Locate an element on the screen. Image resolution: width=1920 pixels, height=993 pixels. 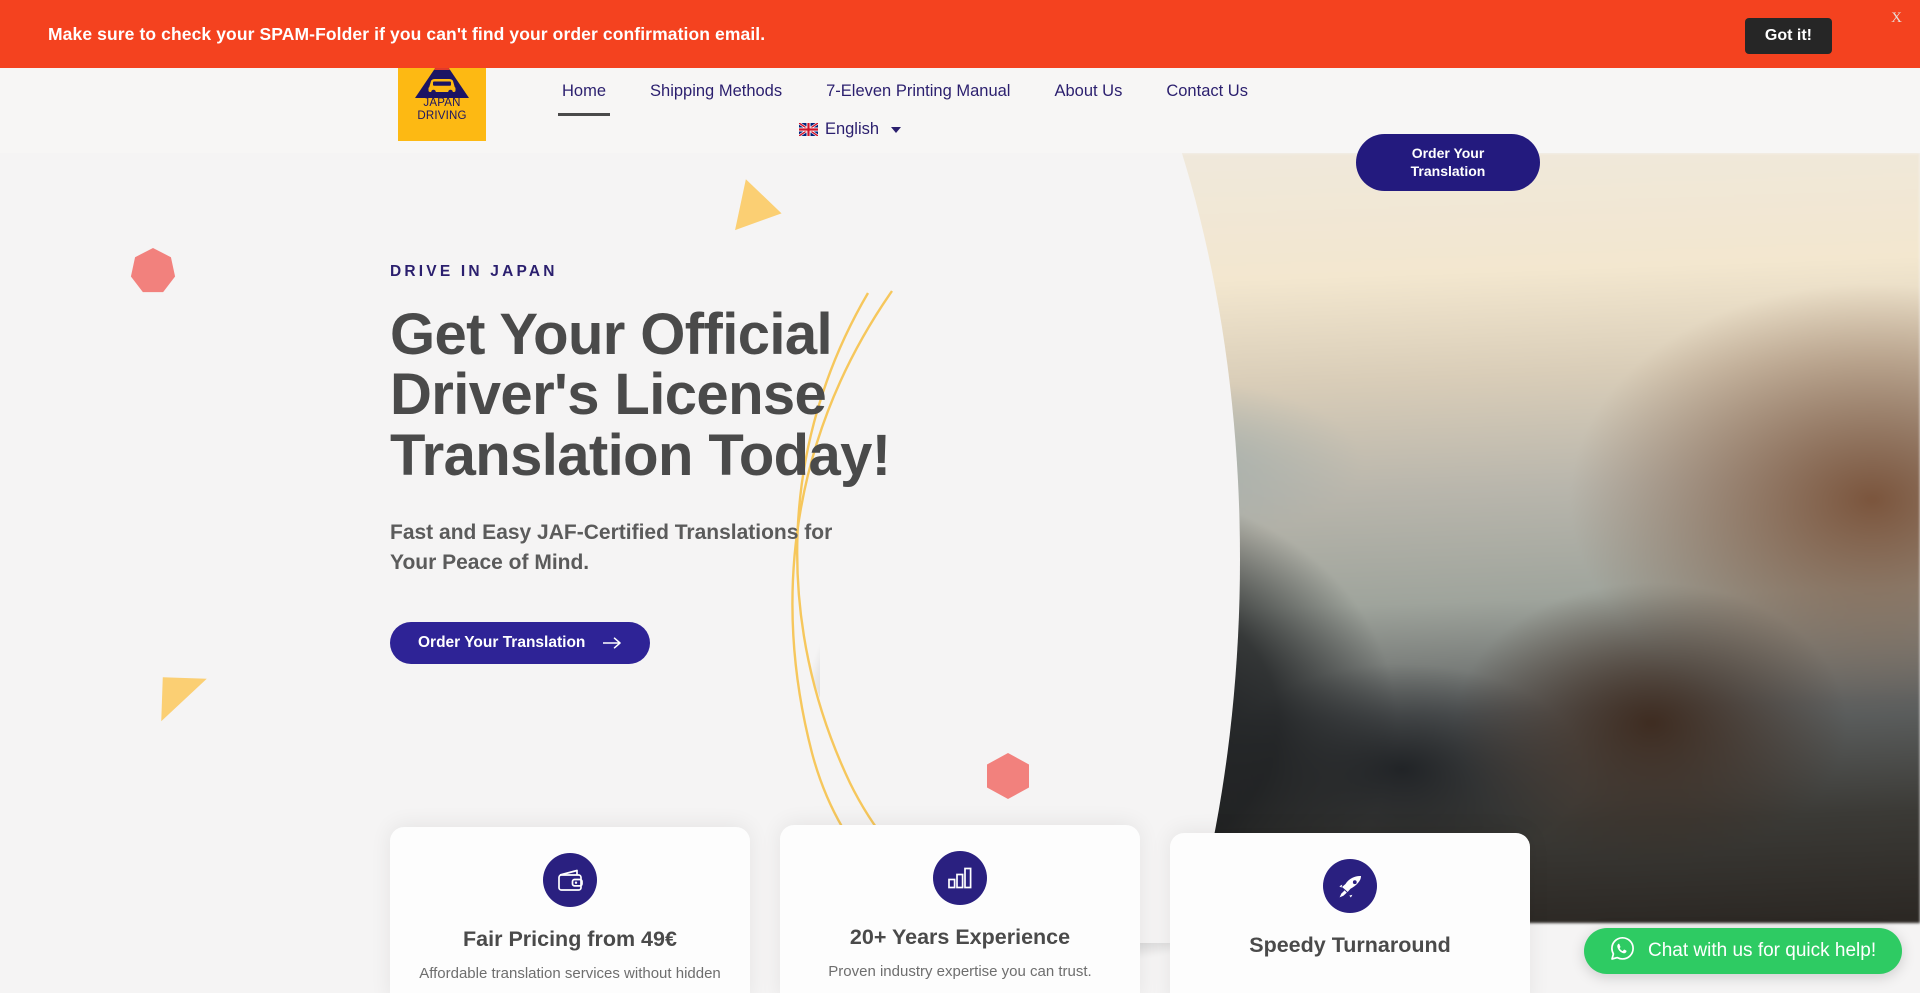
nav-item-about-us: About Us is located at coordinates (1088, 91).